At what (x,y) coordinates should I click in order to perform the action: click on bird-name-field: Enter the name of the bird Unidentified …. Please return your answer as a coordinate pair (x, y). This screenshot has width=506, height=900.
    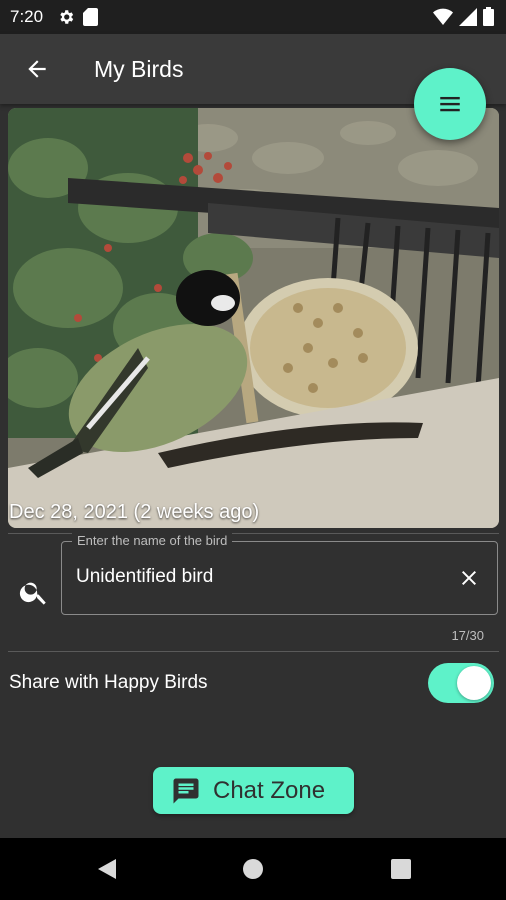
    Looking at the image, I should click on (279, 574).